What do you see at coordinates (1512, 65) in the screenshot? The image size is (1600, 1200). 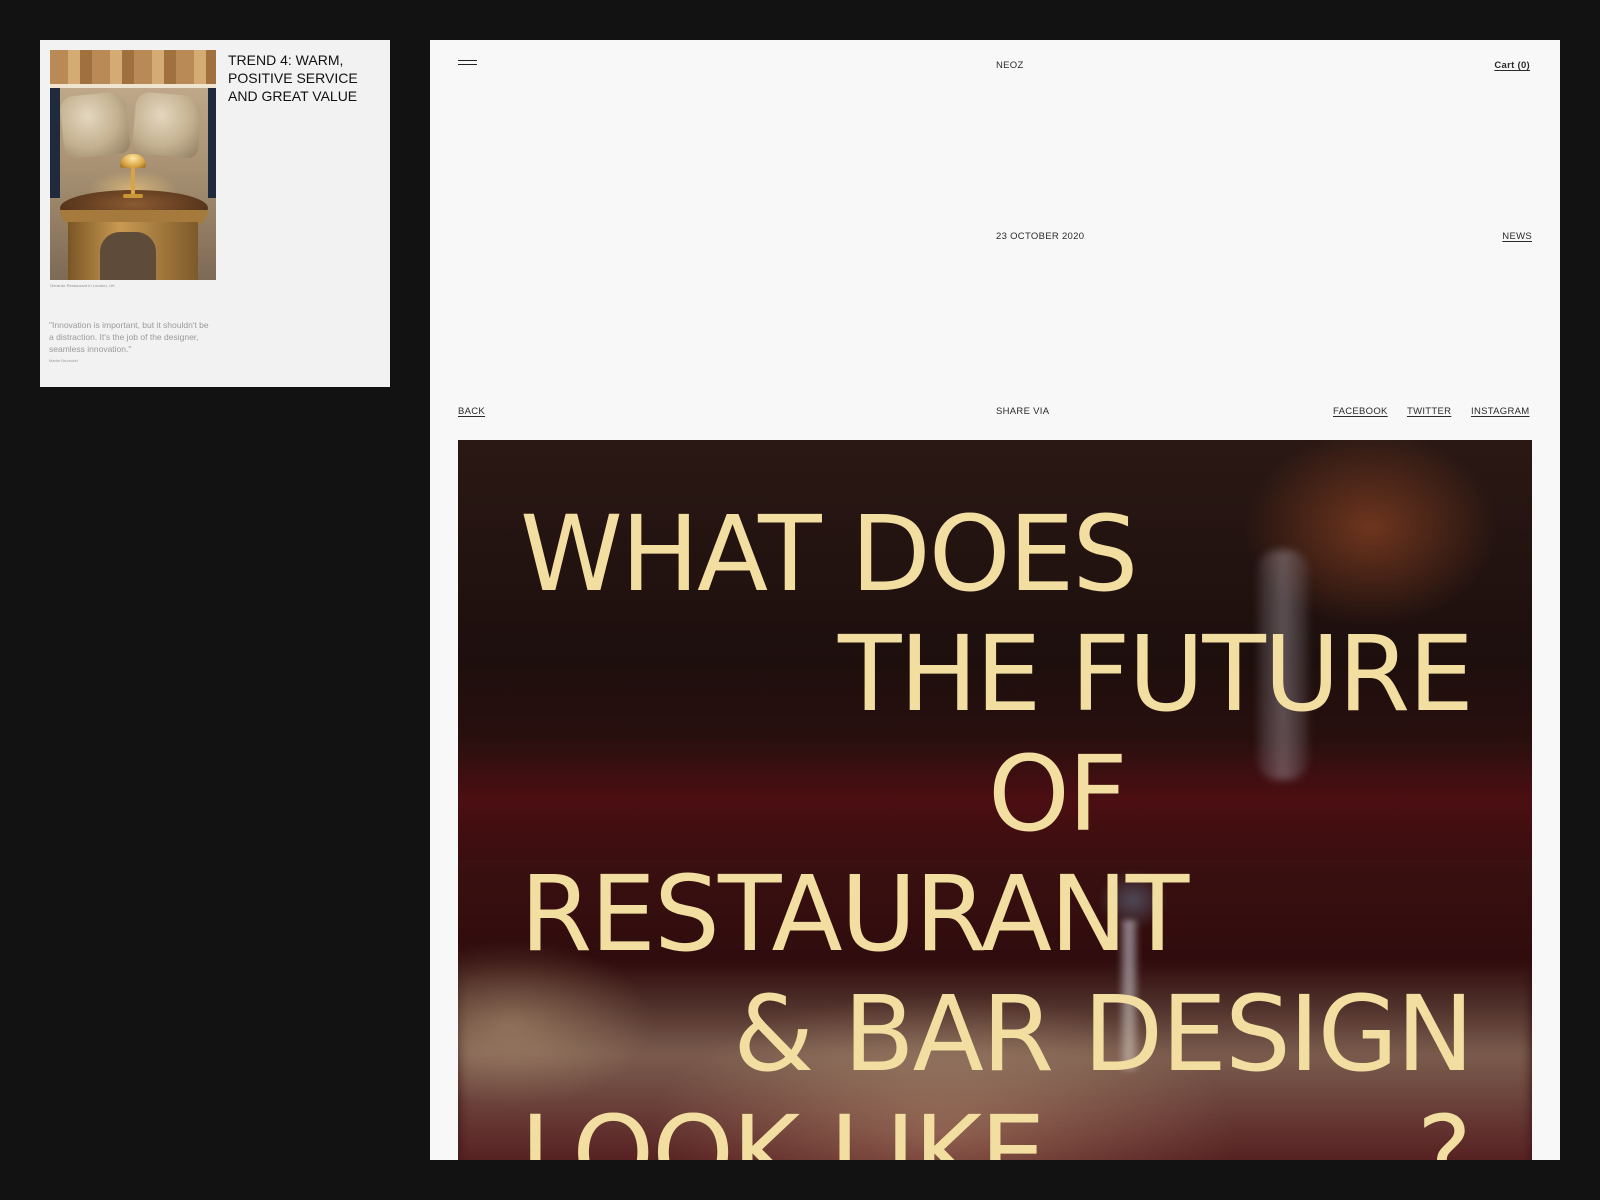 I see `cart-link: Cart (0)` at bounding box center [1512, 65].